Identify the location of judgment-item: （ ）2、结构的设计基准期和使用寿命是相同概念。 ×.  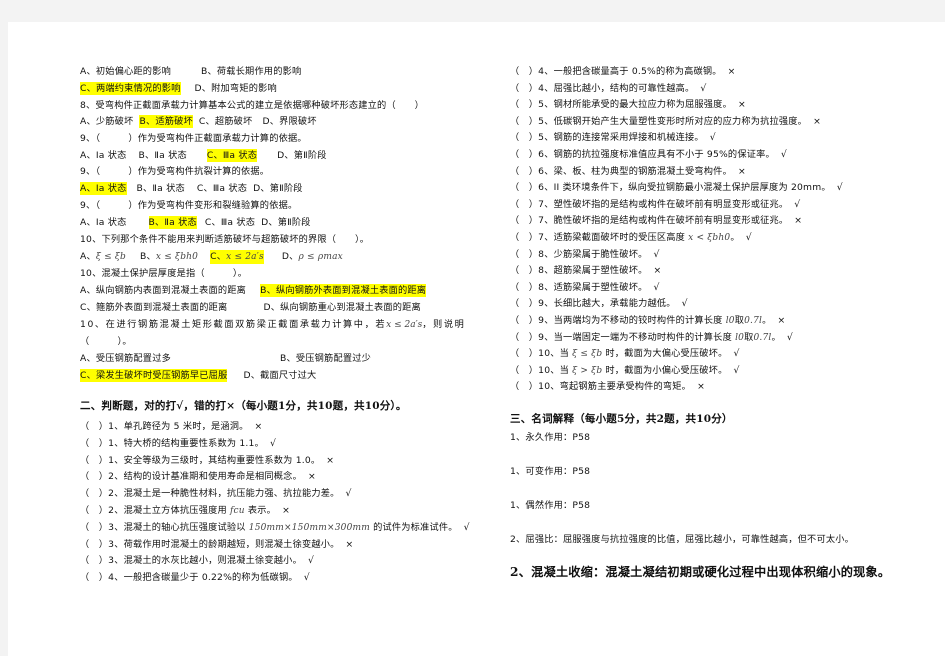
(198, 476).